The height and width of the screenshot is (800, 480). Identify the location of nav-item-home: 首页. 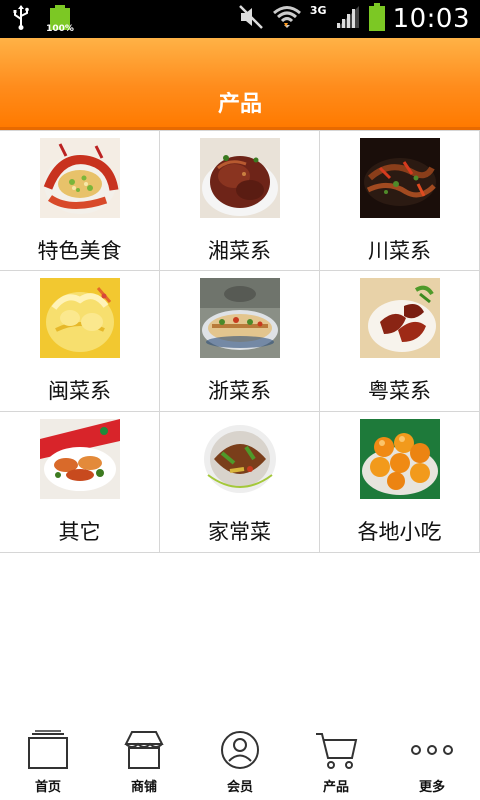
(48, 760).